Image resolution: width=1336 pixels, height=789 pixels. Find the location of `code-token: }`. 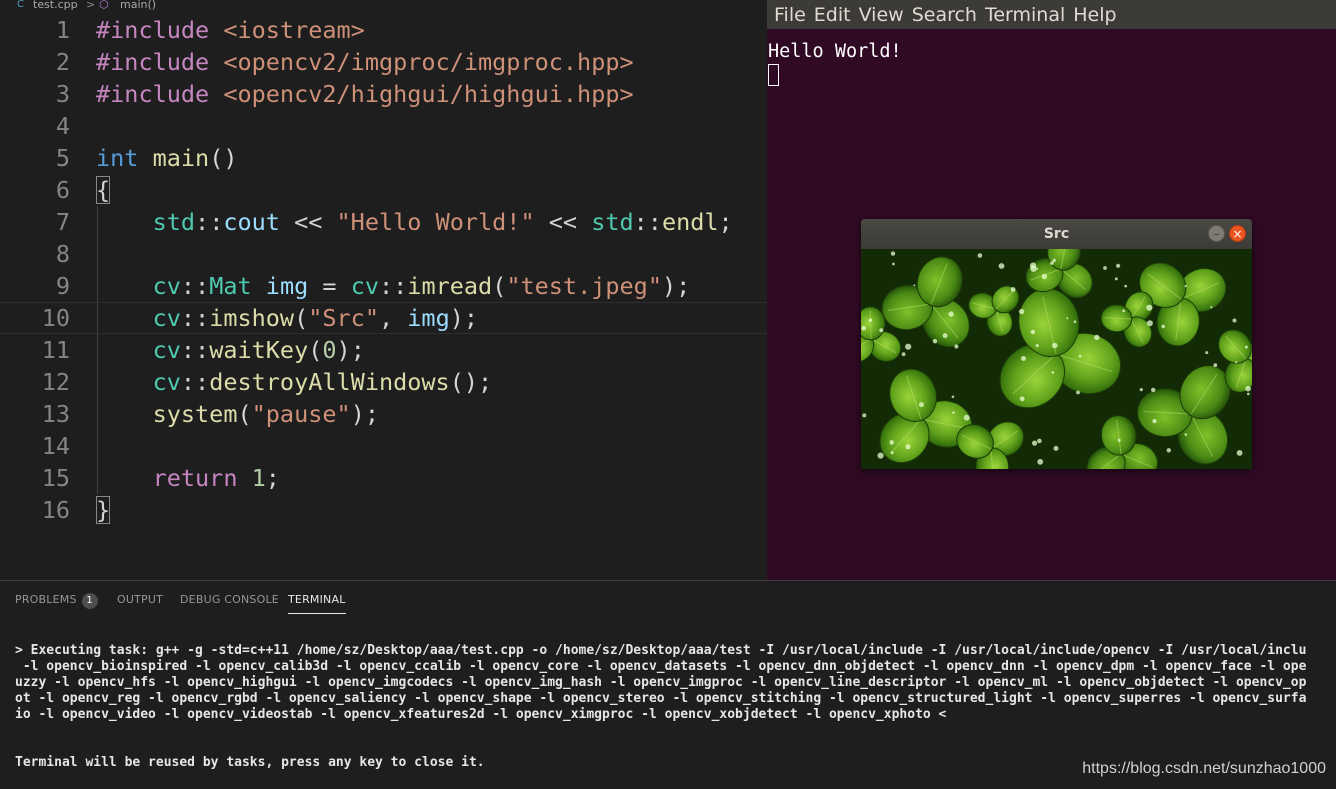

code-token: } is located at coordinates (103, 510).